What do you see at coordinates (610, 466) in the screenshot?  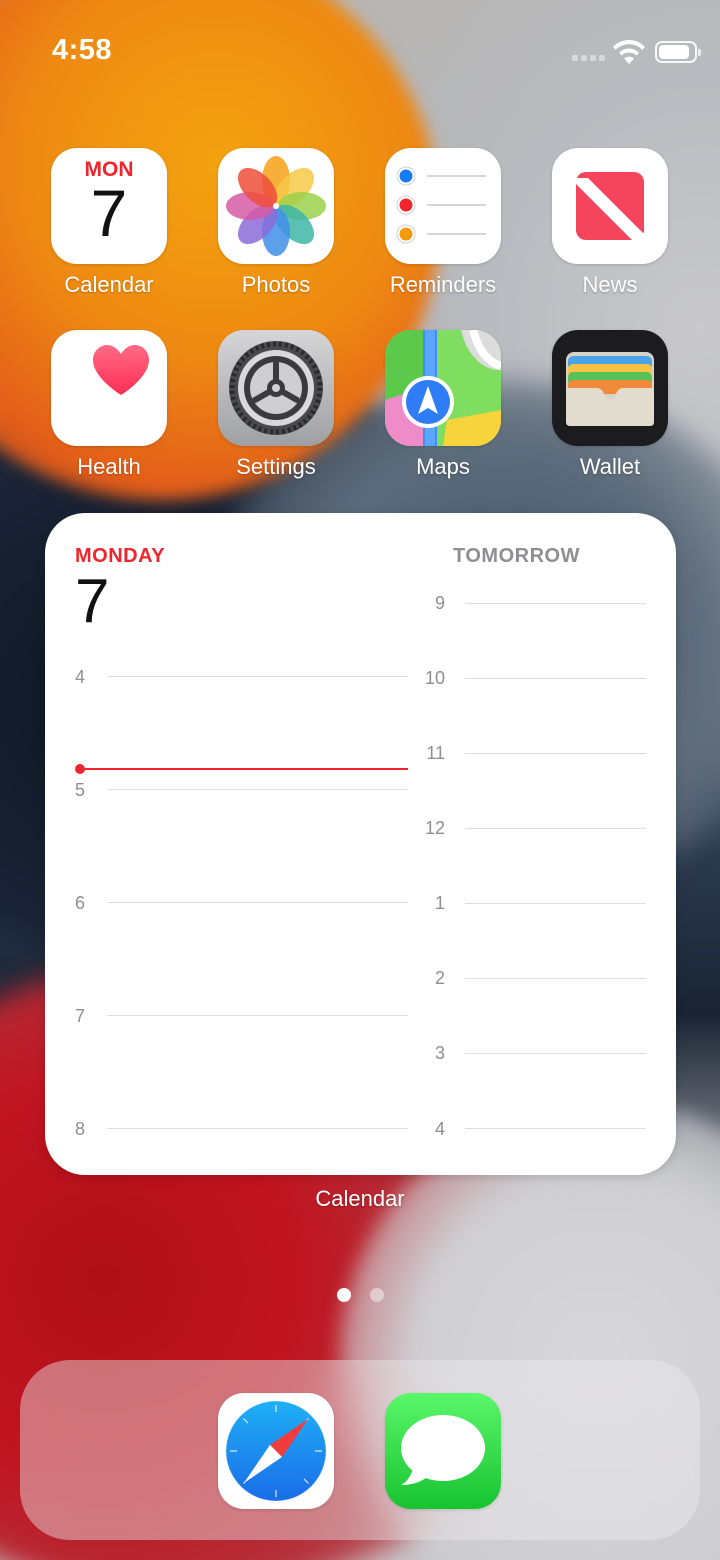 I see `app-label: Wallet` at bounding box center [610, 466].